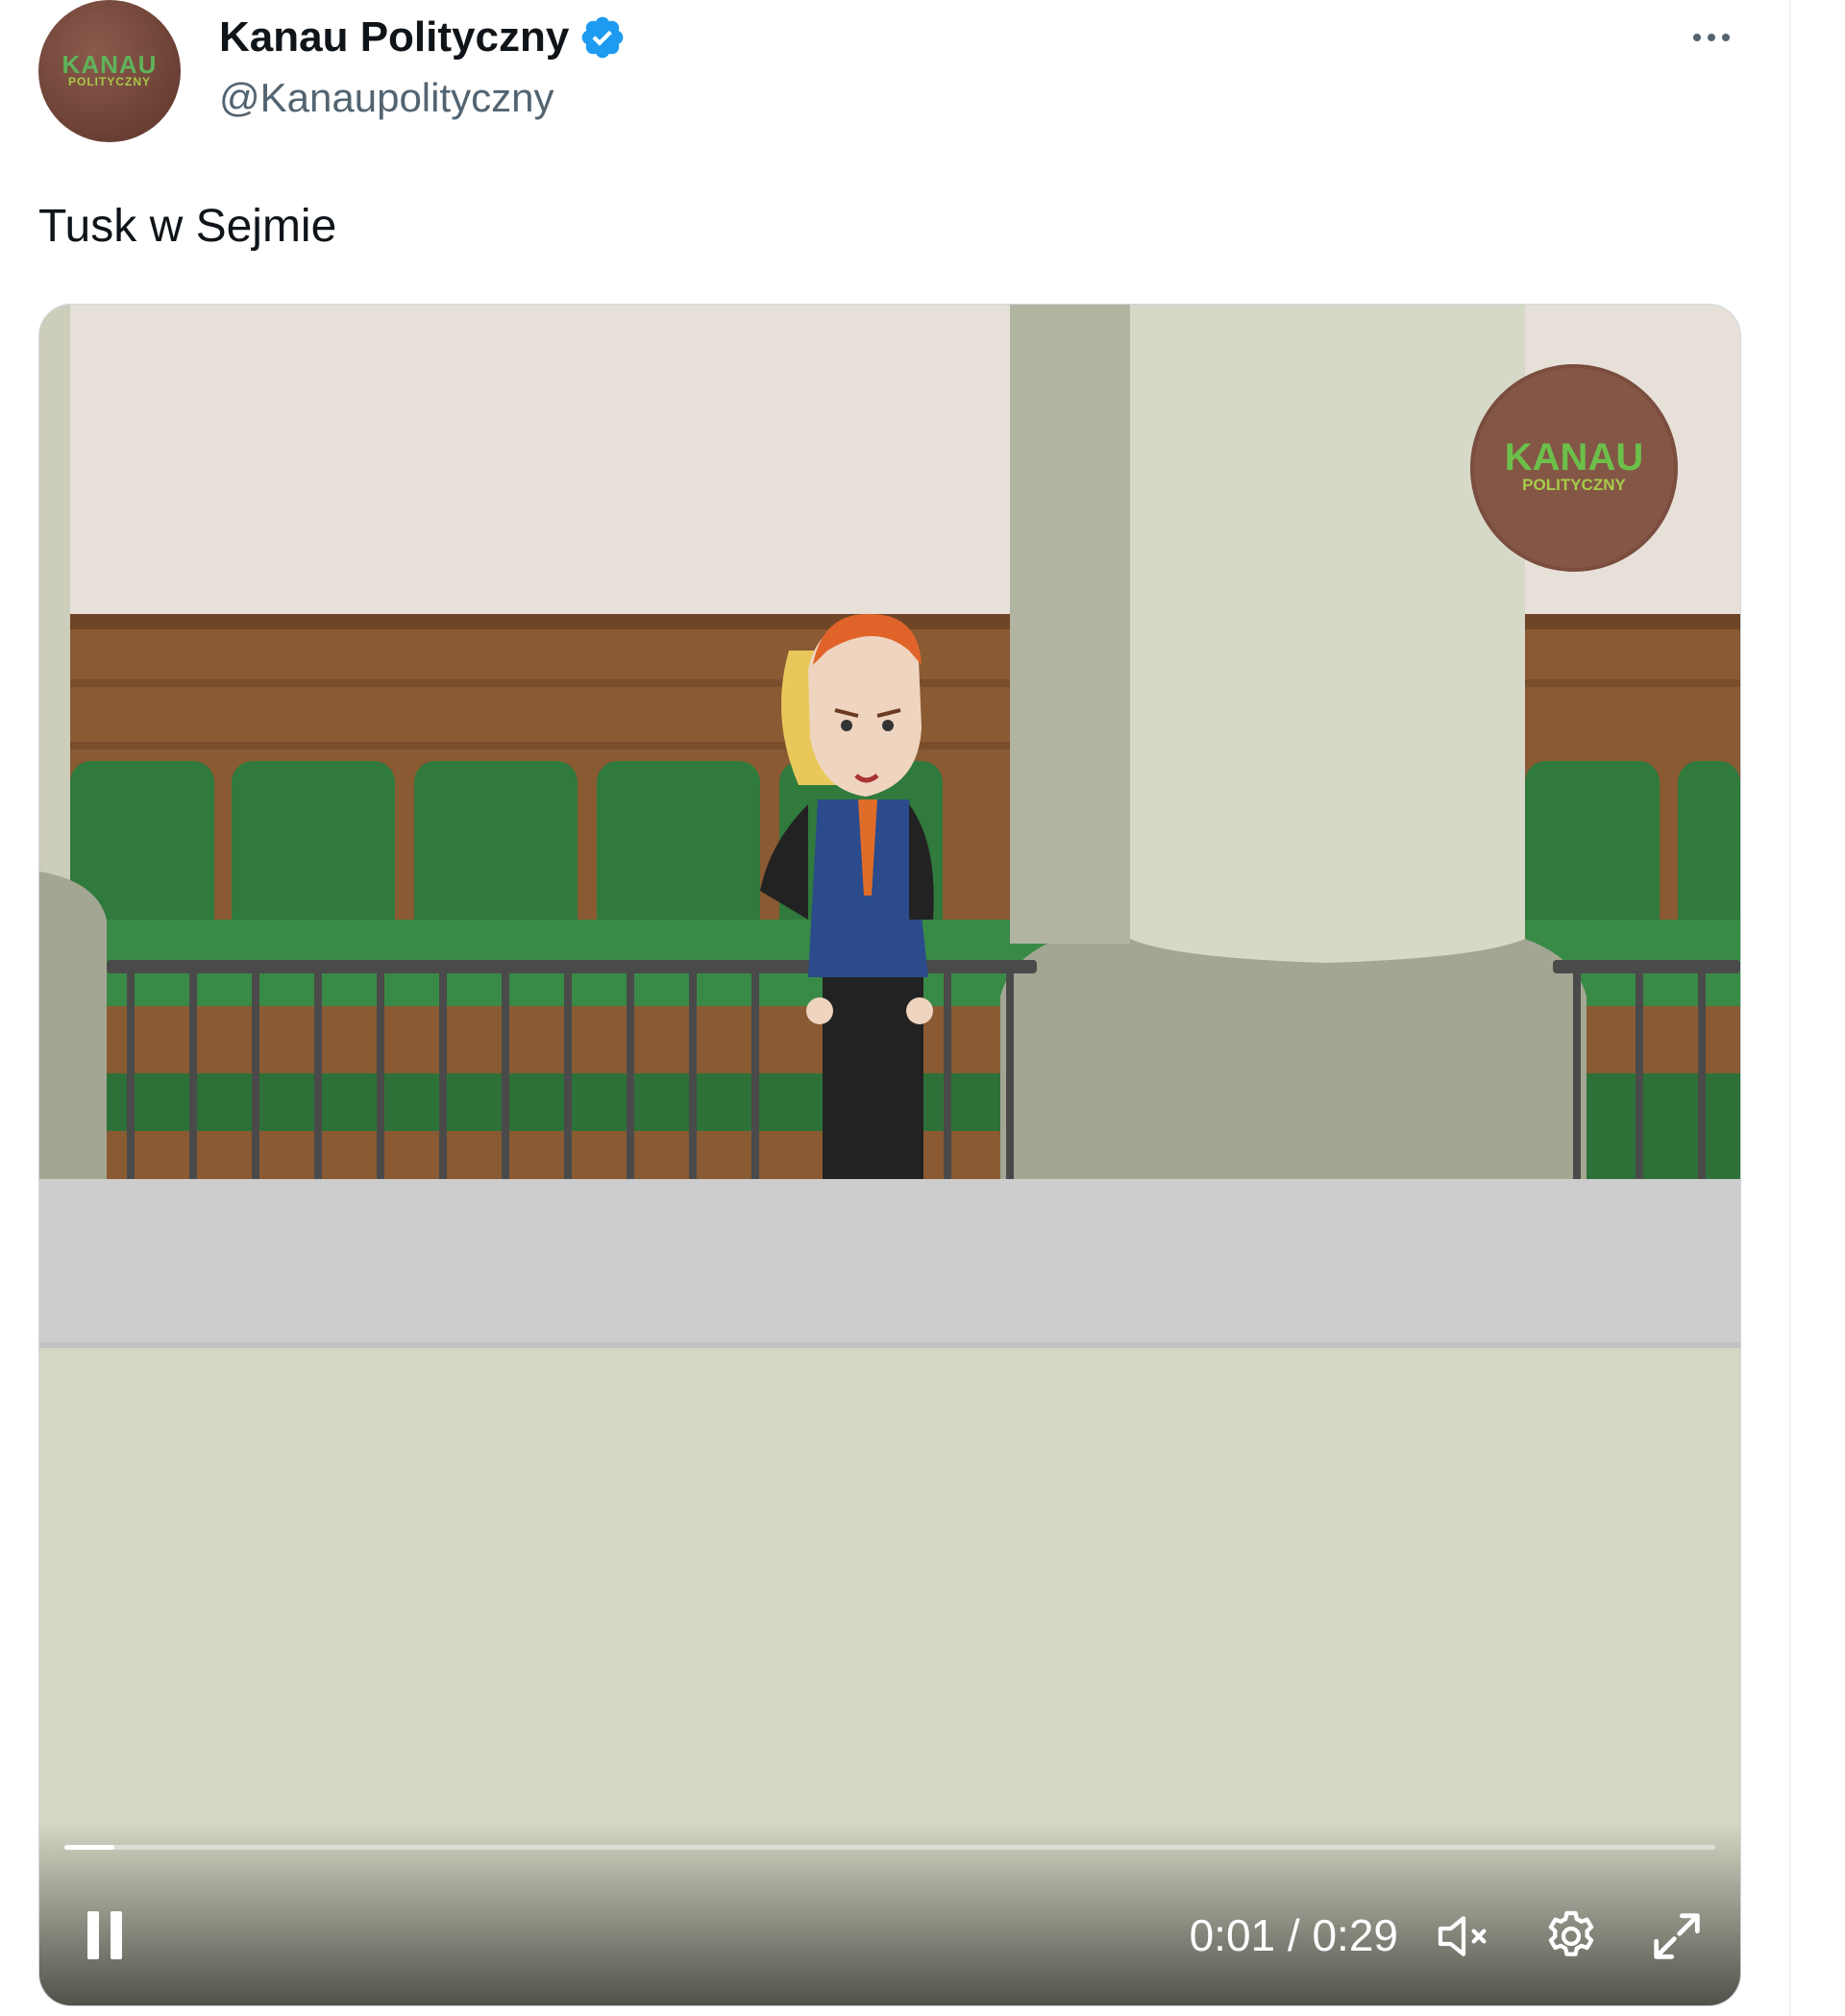 This screenshot has height=2016, width=1845. I want to click on column-divider, so click(1790, 1008).